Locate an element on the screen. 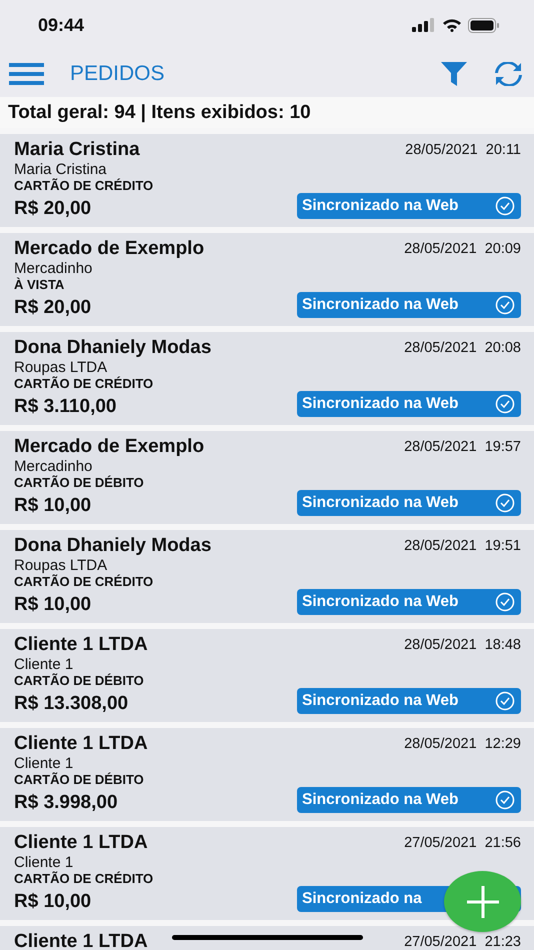  filter-icon is located at coordinates (454, 74).